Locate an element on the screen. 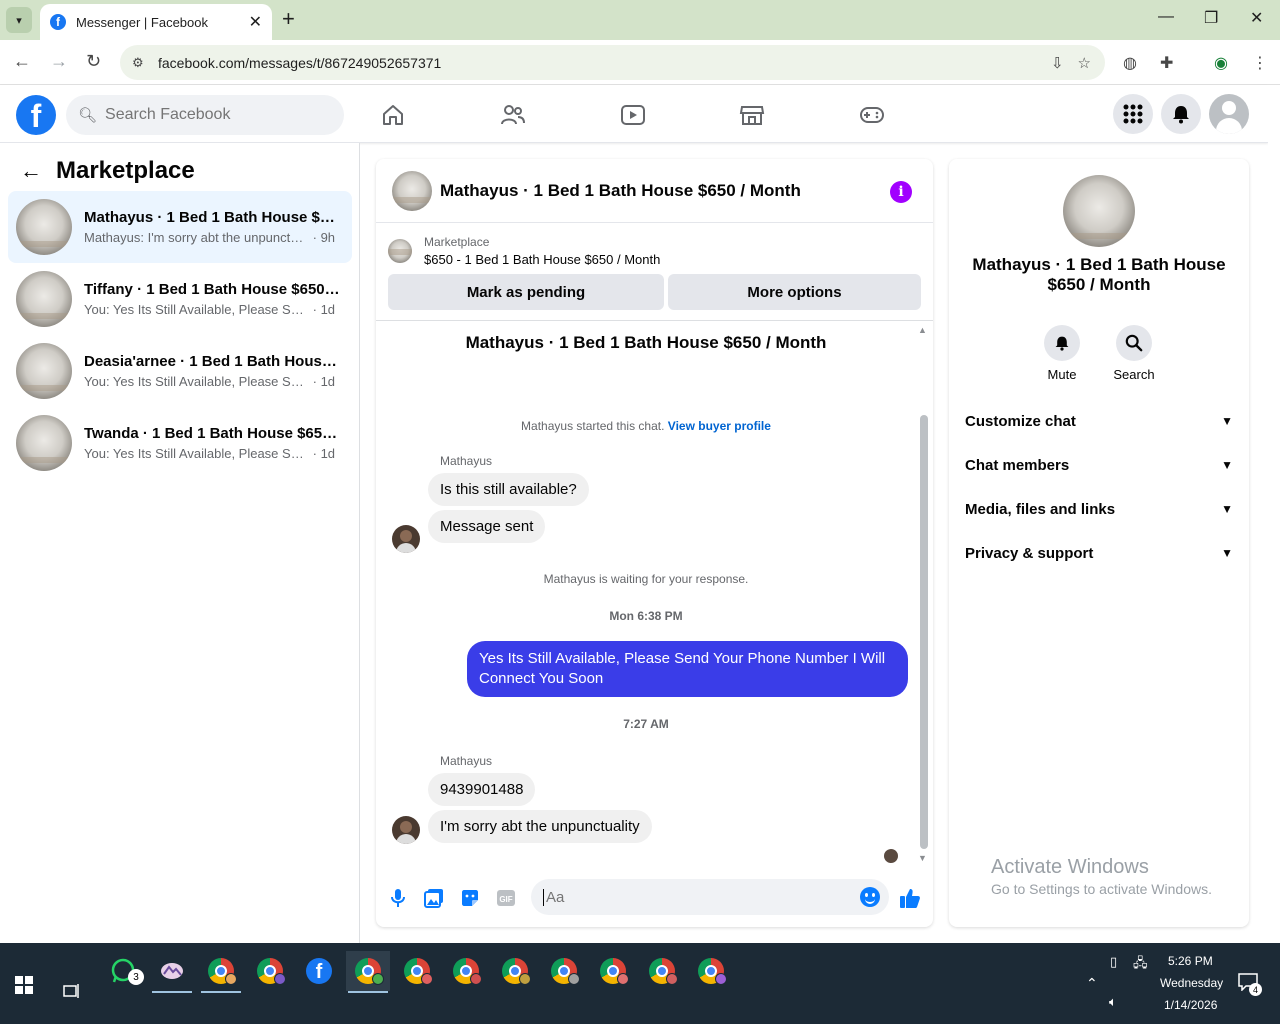 This screenshot has width=1280, height=1024. more-options-button: More options is located at coordinates (794, 292).